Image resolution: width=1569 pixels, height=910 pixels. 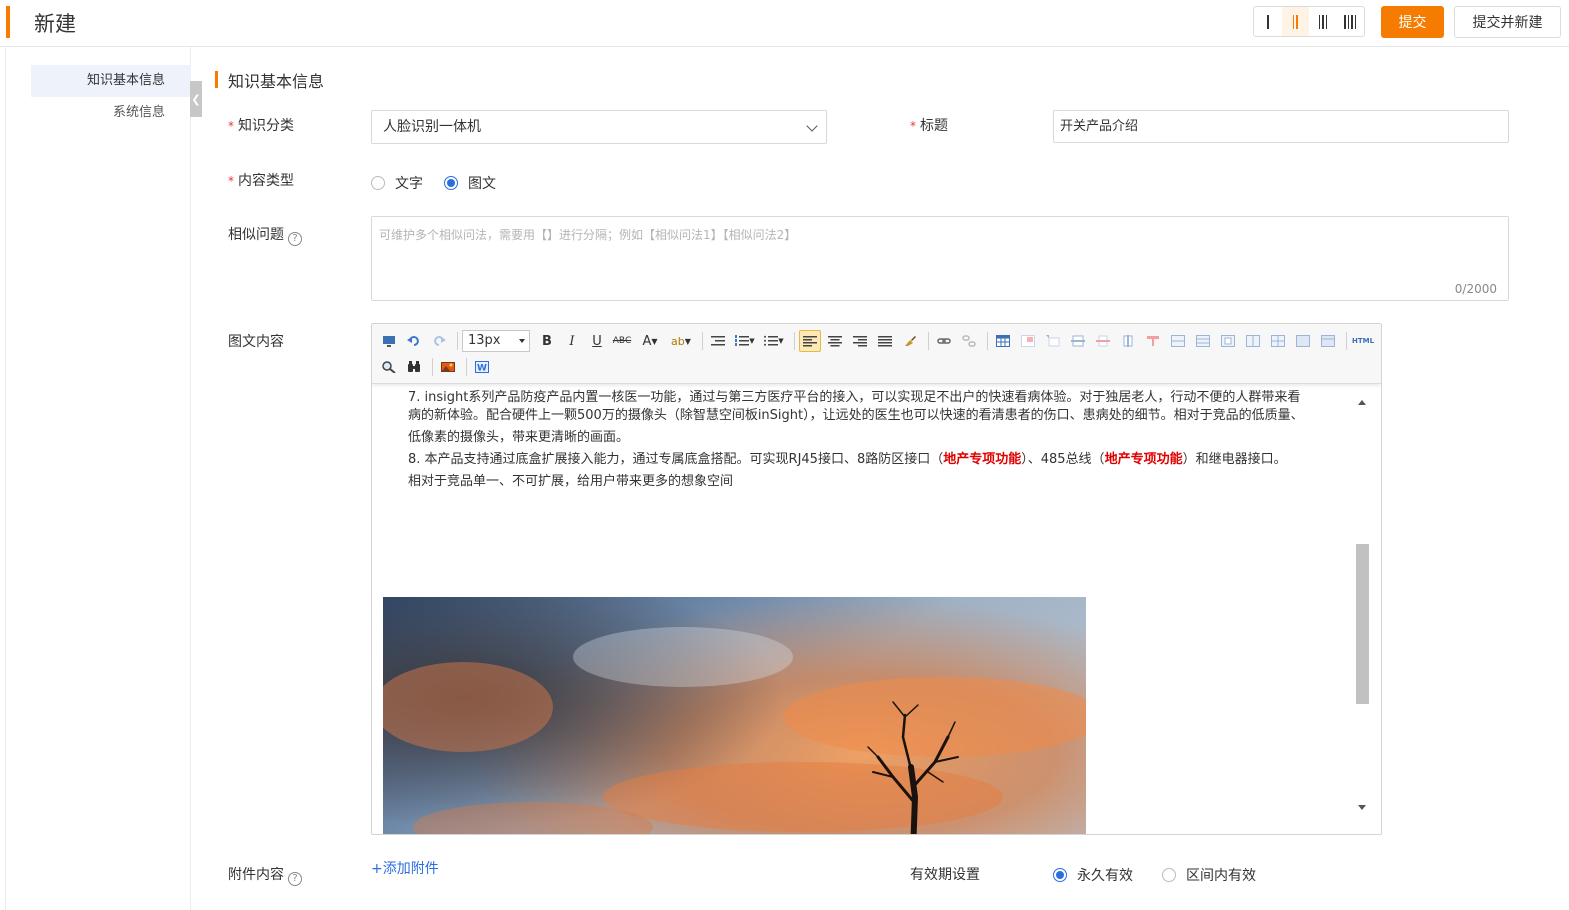 What do you see at coordinates (944, 341) in the screenshot?
I see `link-icon` at bounding box center [944, 341].